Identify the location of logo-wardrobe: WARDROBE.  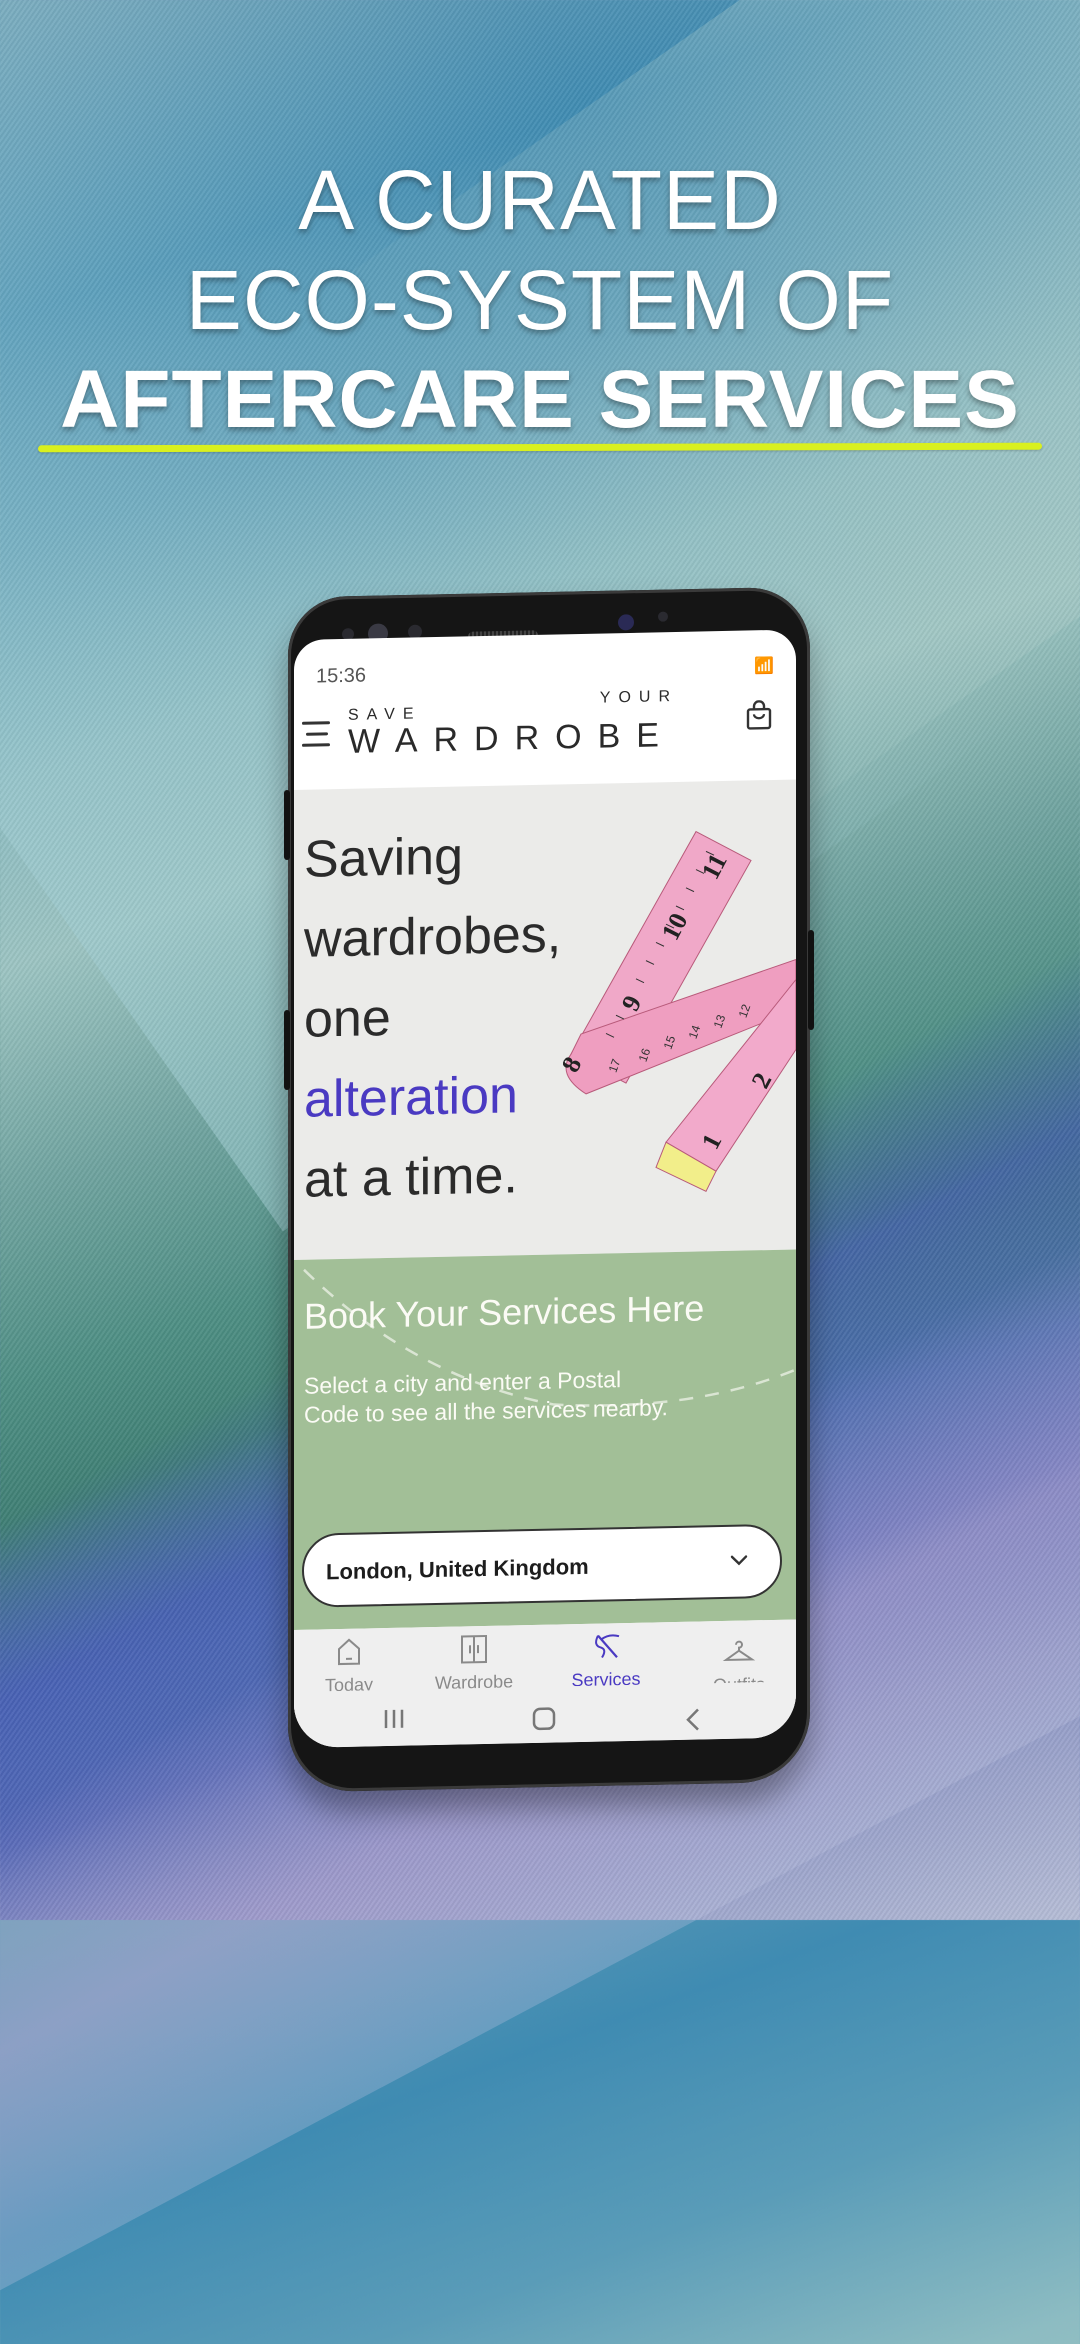
(511, 739).